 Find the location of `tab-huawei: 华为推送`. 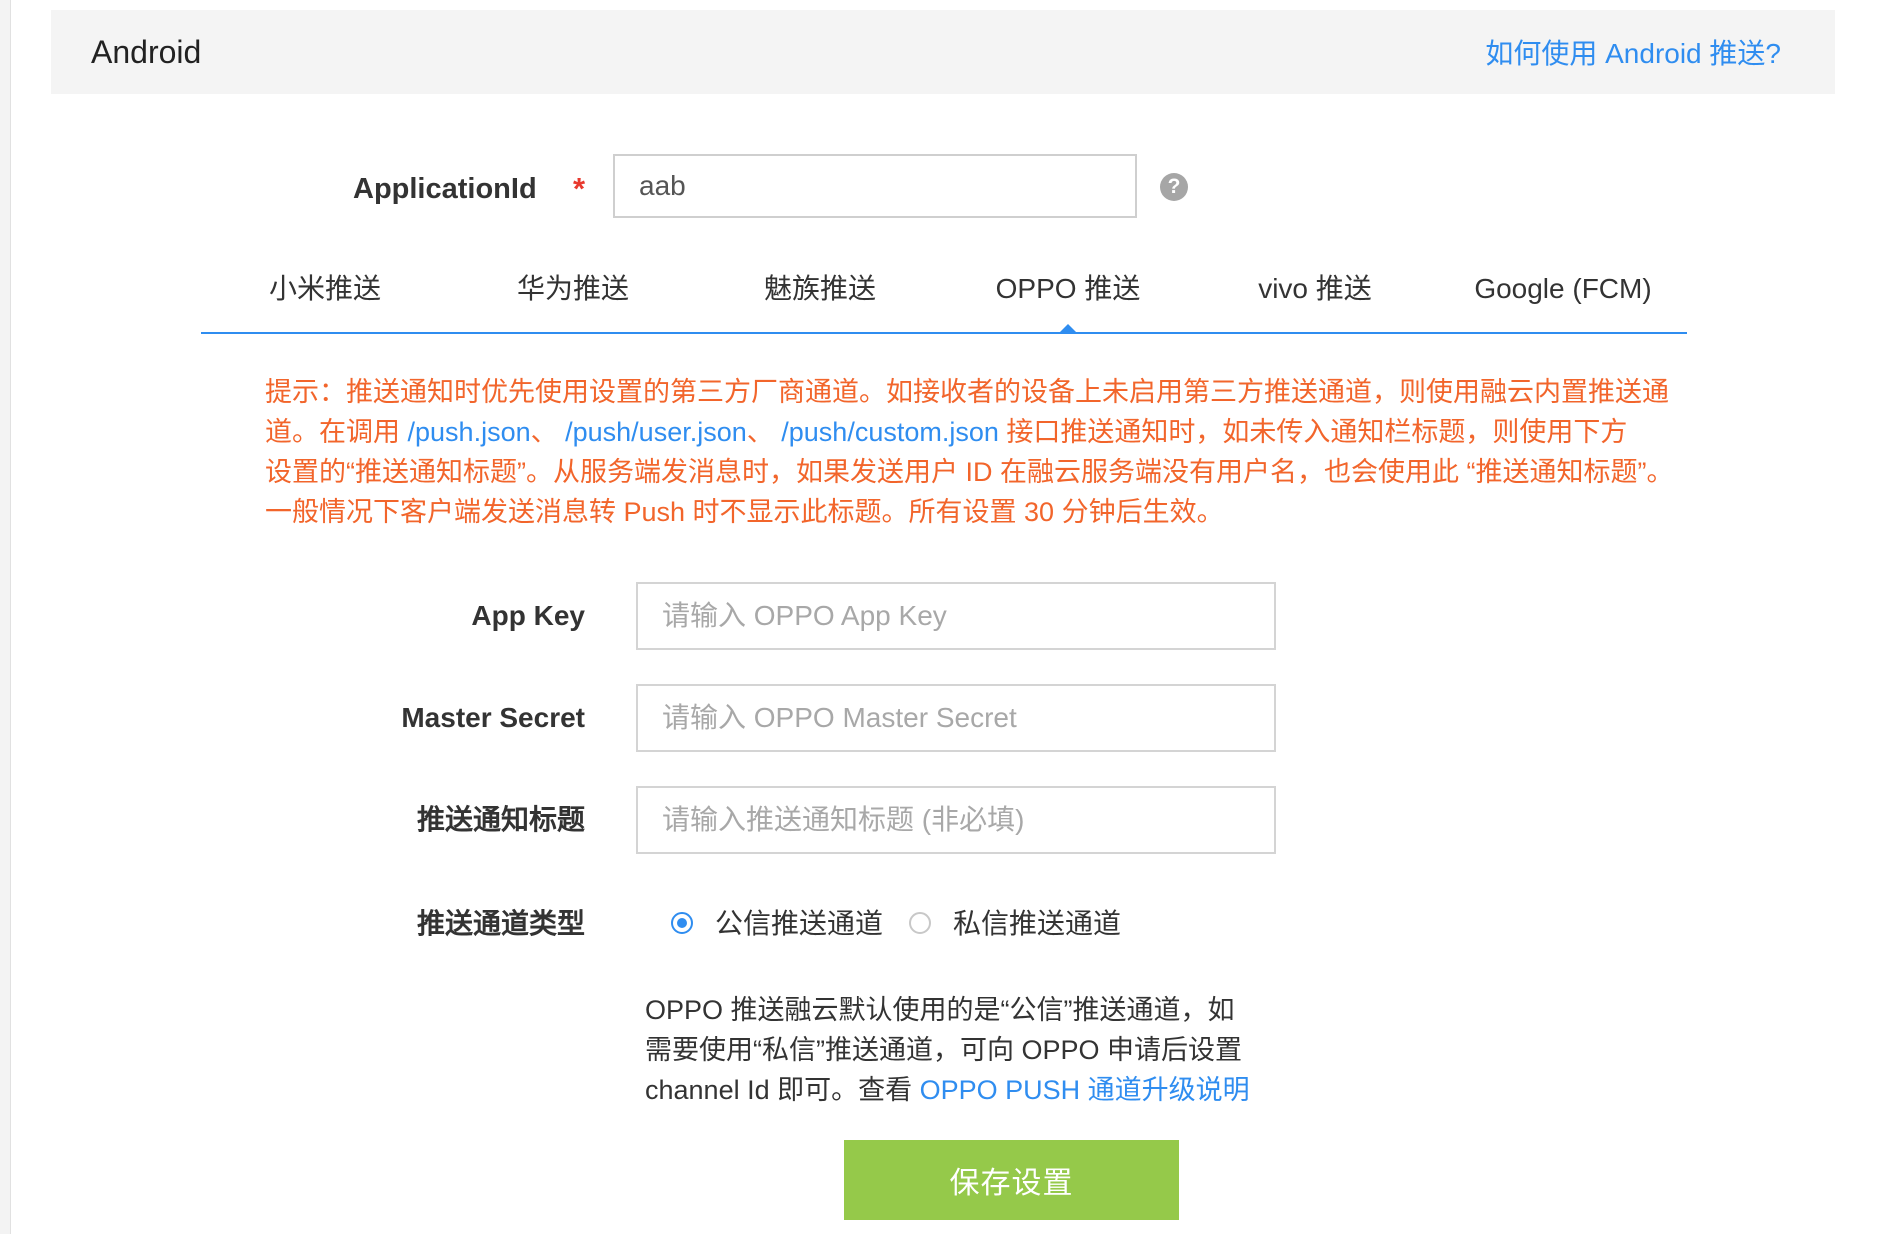

tab-huawei: 华为推送 is located at coordinates (573, 289).